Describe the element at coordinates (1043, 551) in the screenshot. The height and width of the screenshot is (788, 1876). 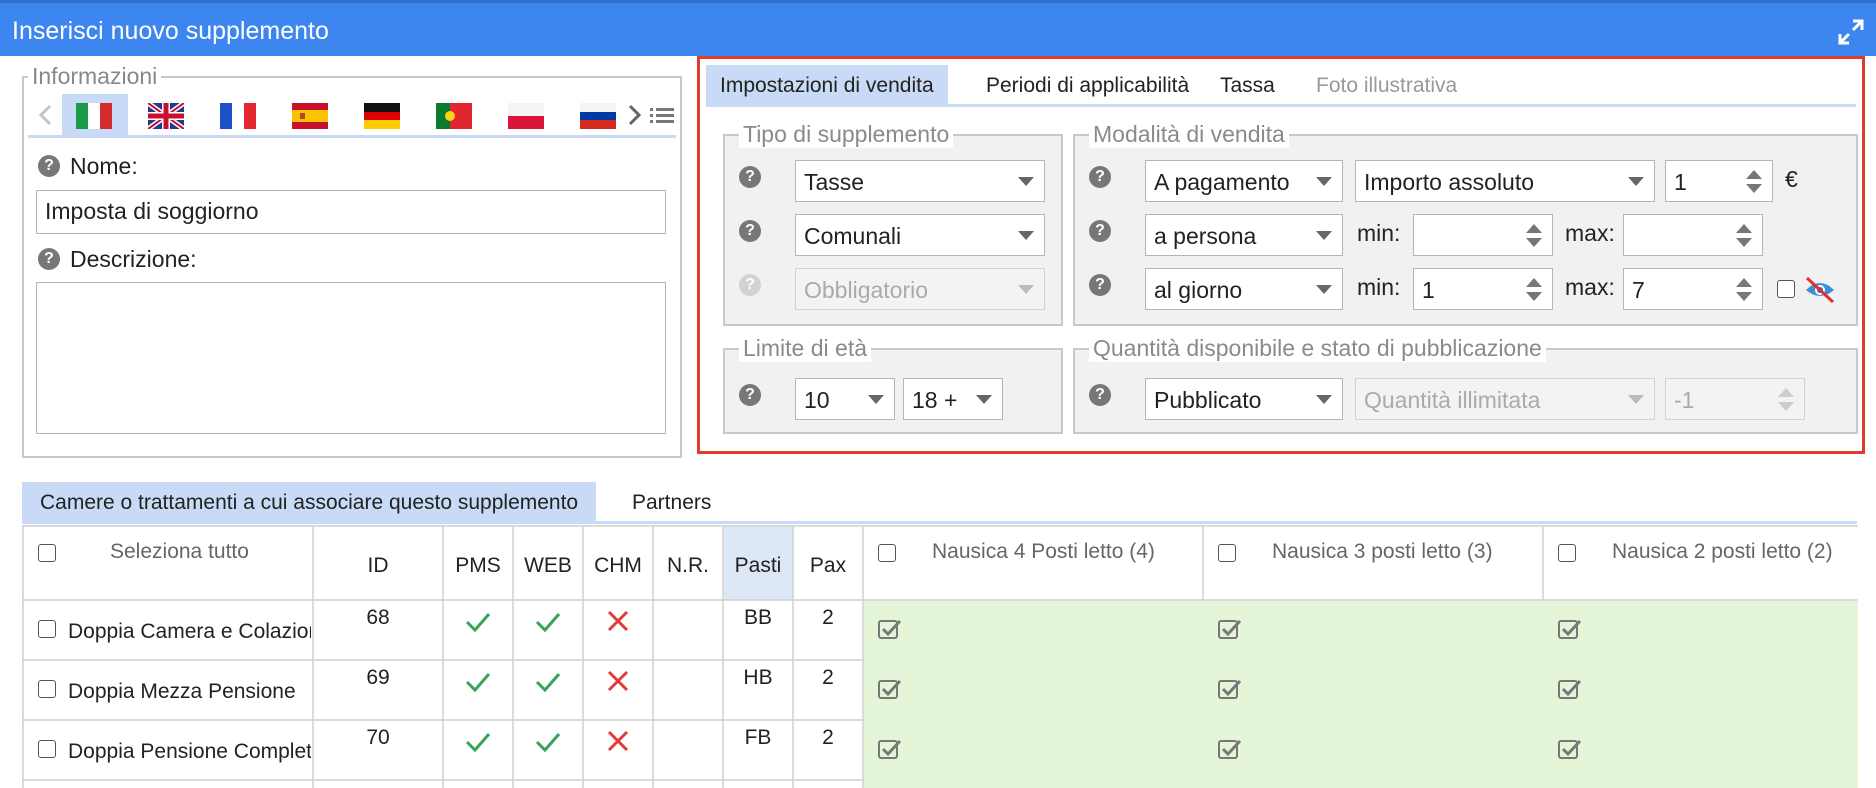
I see `room-column-header: Nausica 4 Posti letto (4)` at that location.